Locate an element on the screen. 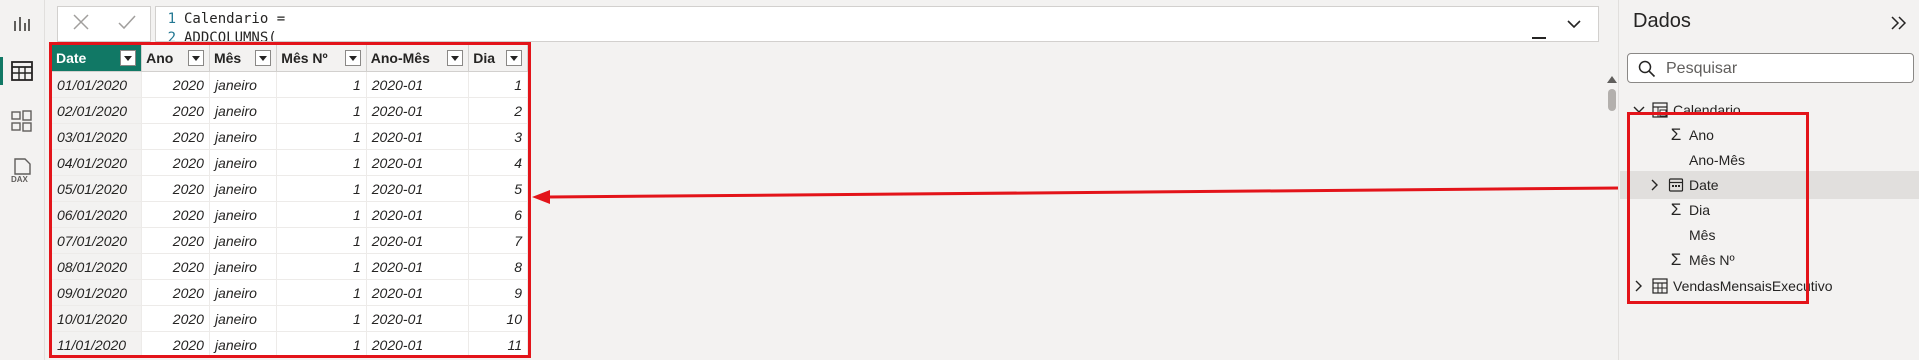  table-cell: 01/01/2020 is located at coordinates (97, 84).